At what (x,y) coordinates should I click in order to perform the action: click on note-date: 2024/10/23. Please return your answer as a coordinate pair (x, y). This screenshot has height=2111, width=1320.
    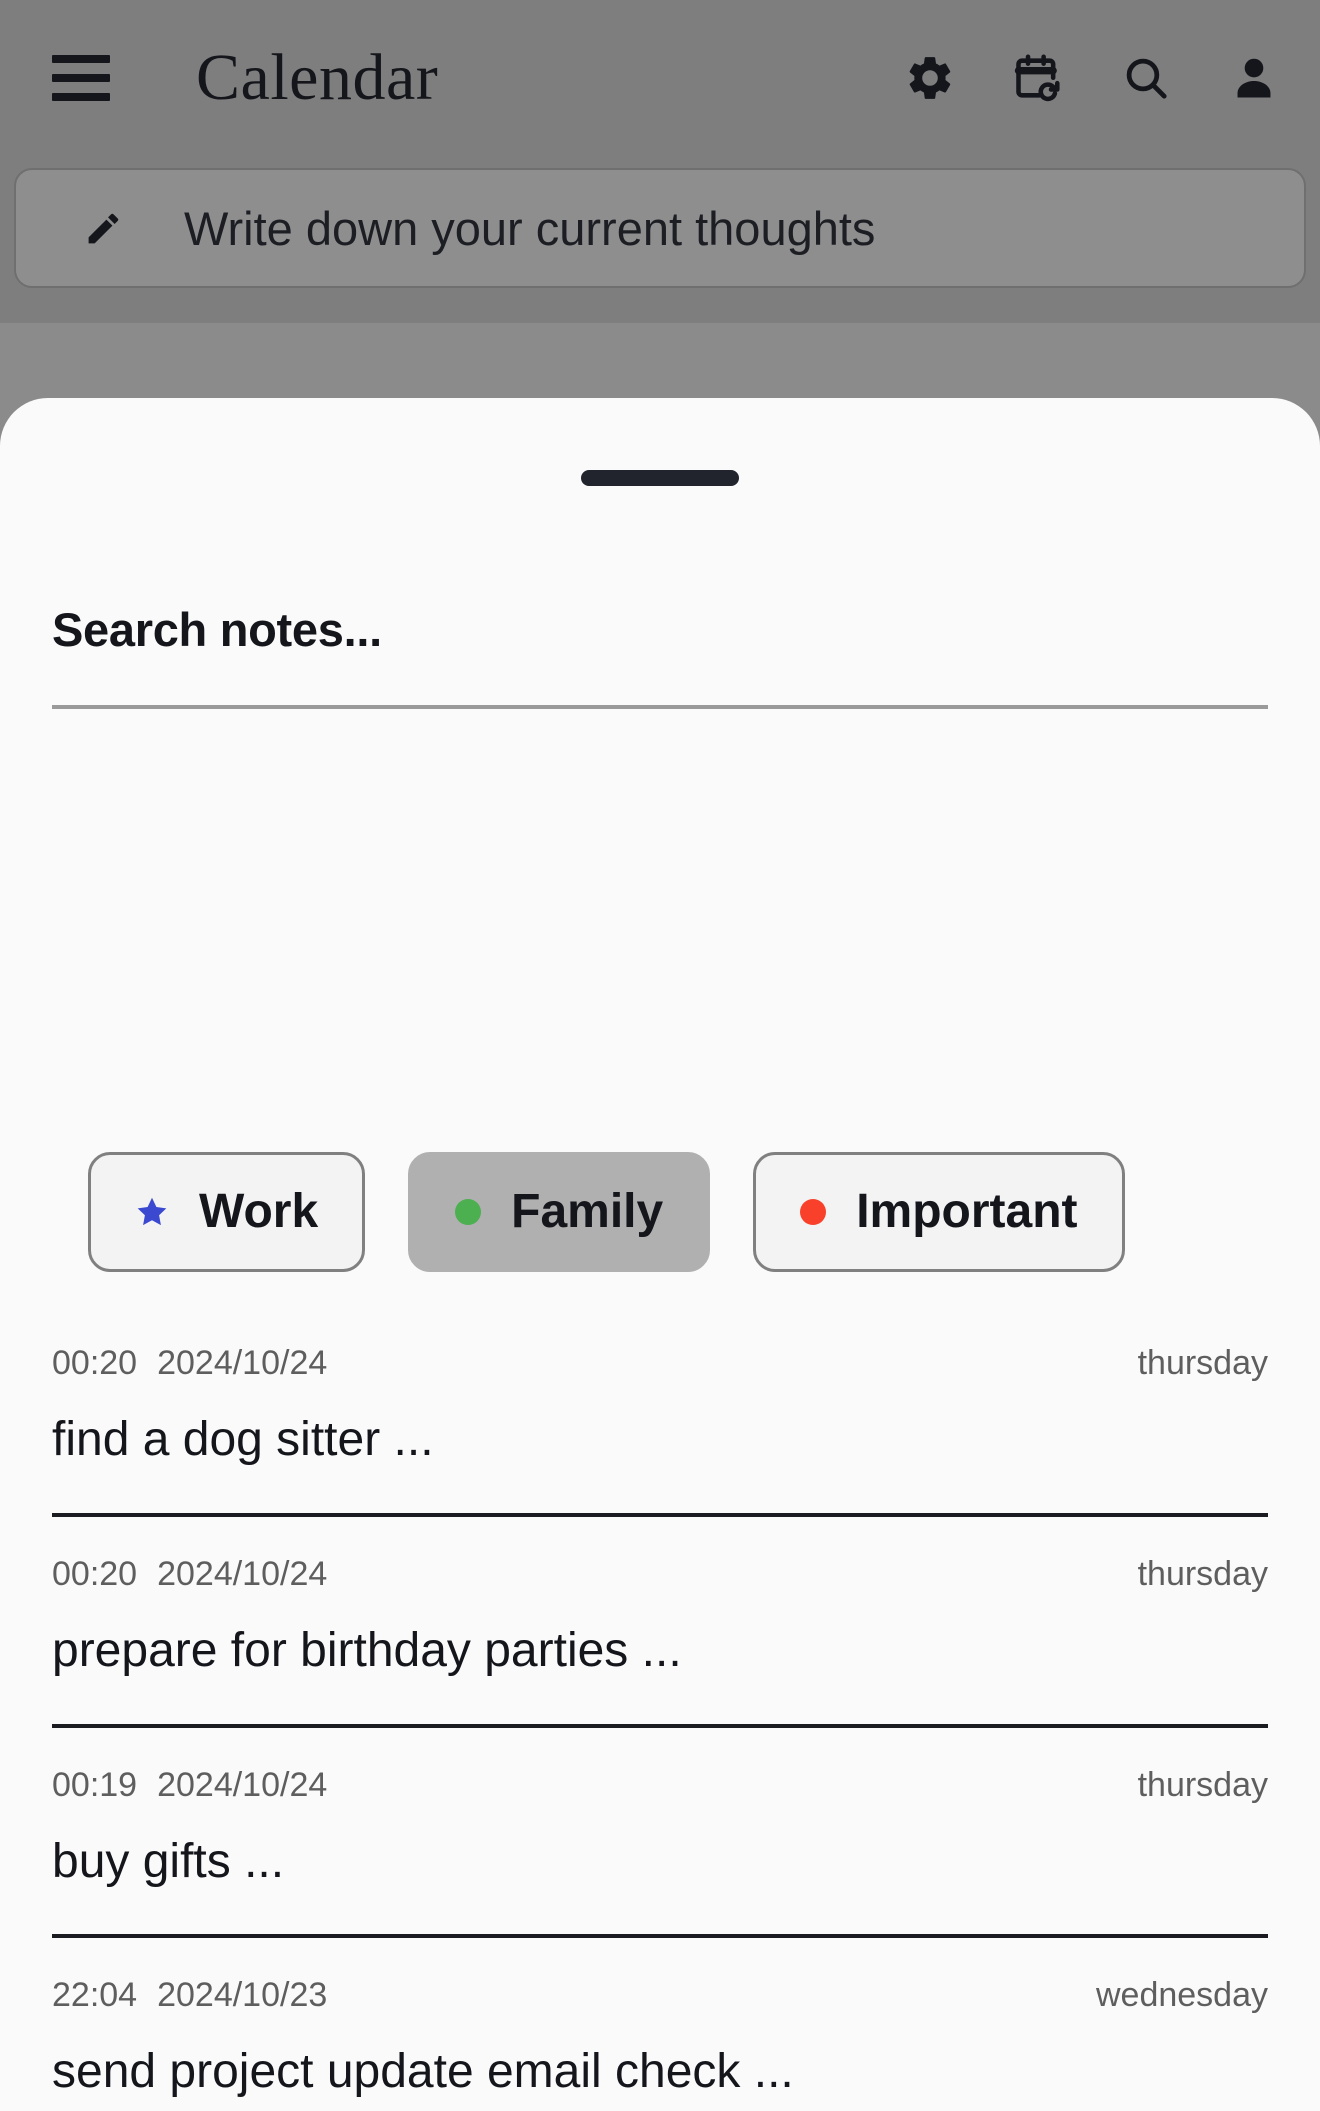
    Looking at the image, I should click on (242, 1995).